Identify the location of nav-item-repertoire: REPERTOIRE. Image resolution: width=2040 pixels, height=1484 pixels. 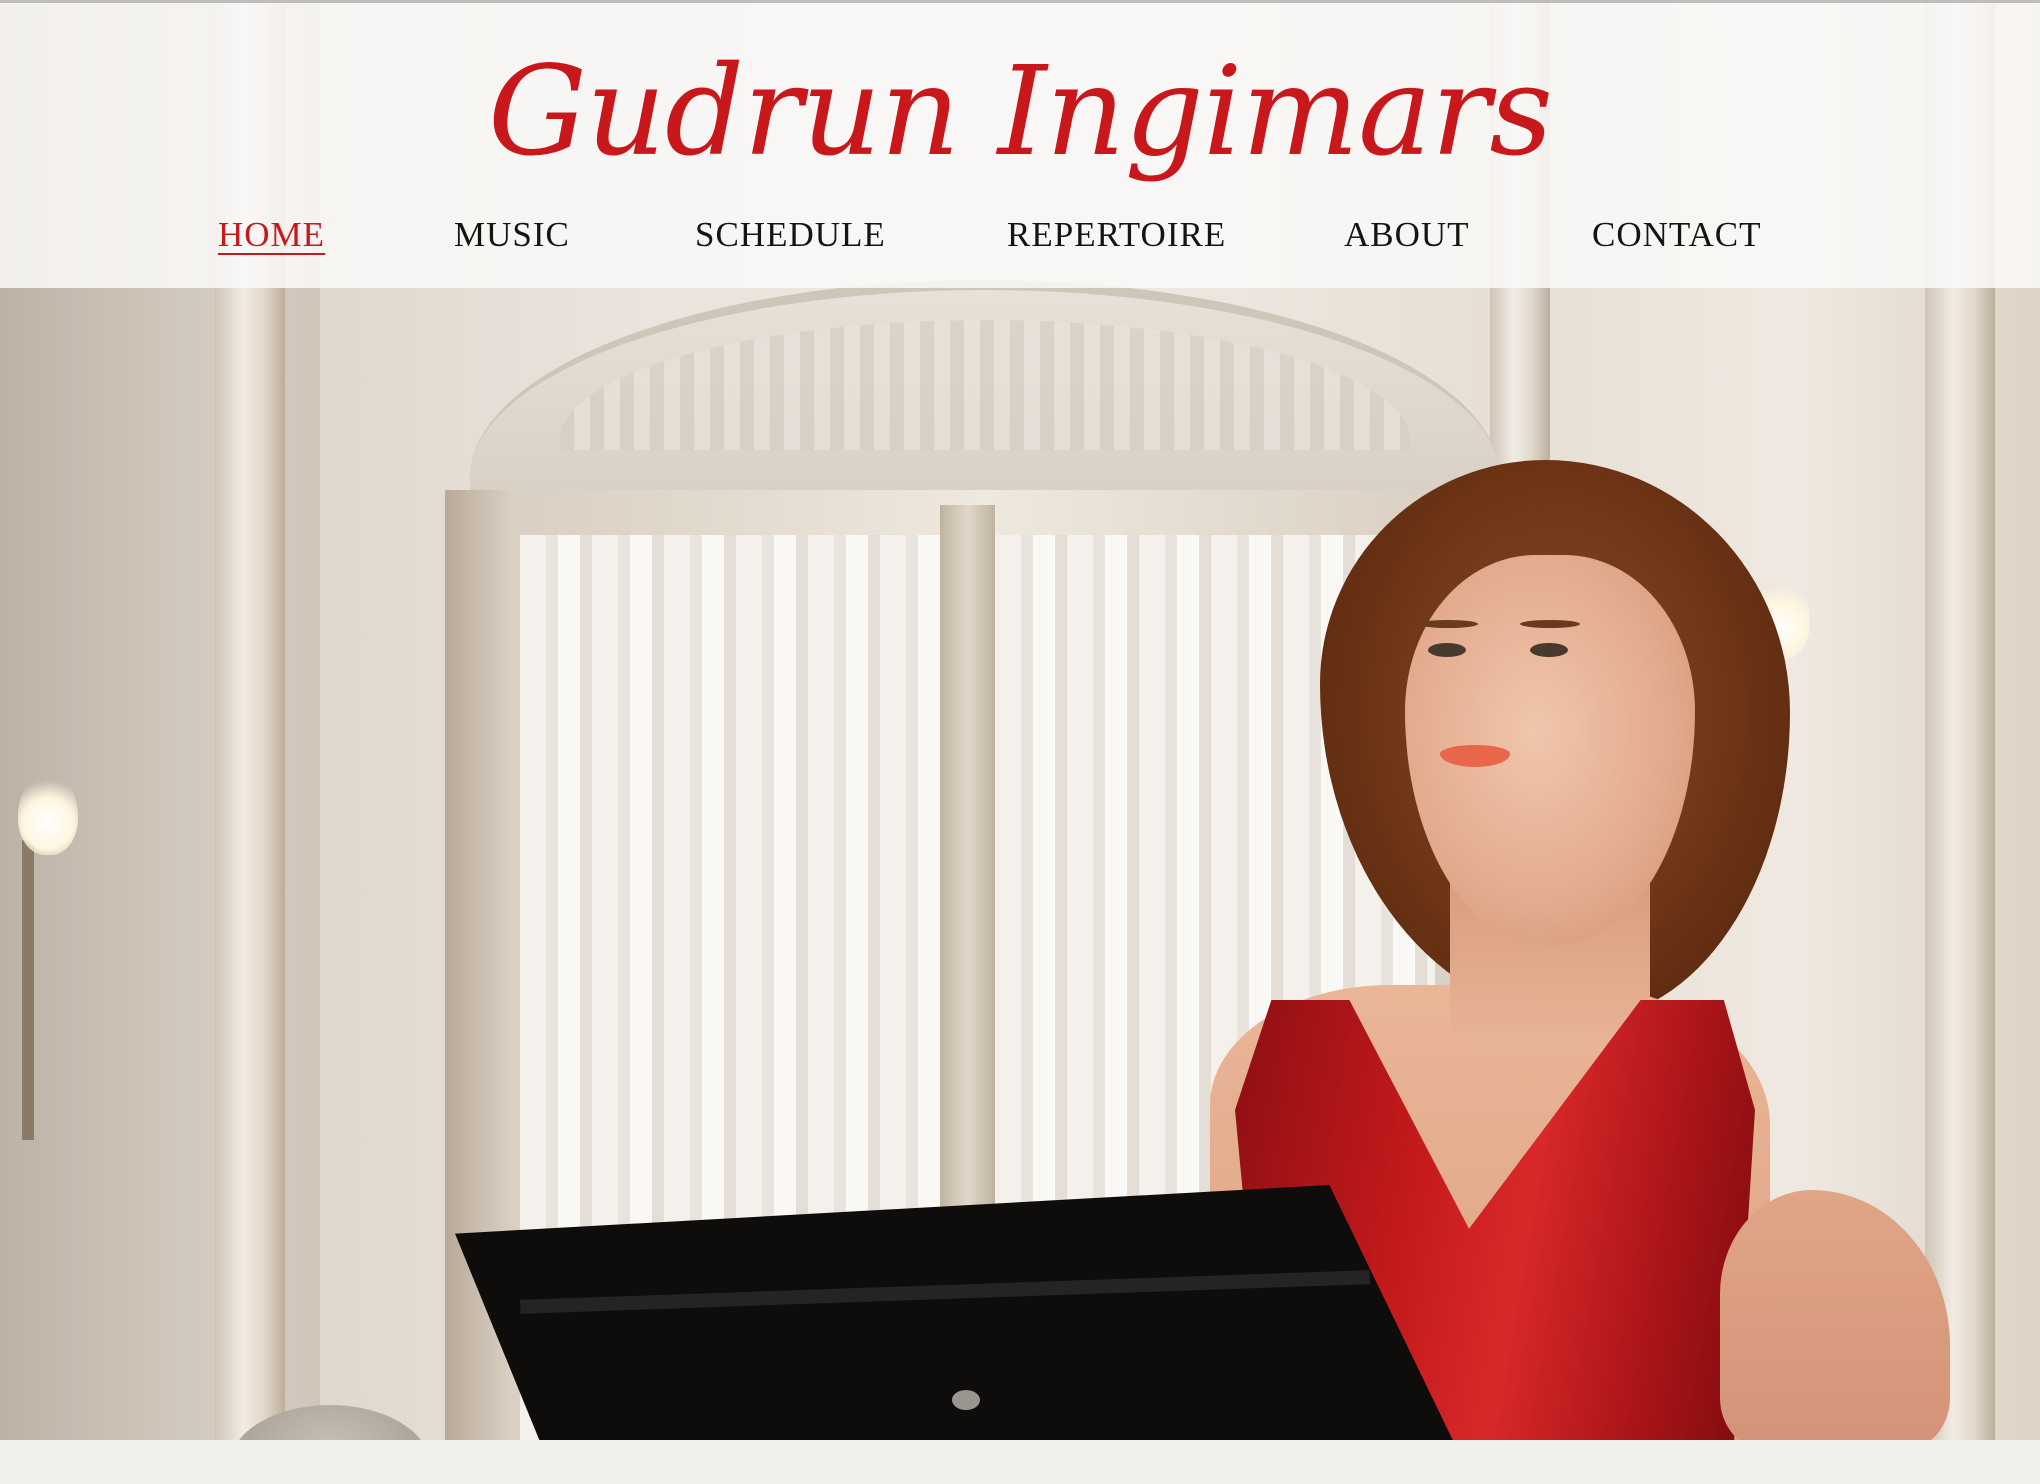
(1116, 235).